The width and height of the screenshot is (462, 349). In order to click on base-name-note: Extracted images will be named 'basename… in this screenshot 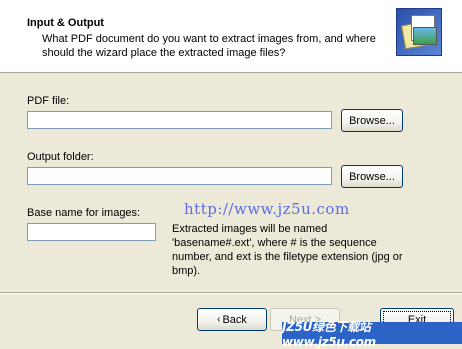, I will do `click(287, 250)`.